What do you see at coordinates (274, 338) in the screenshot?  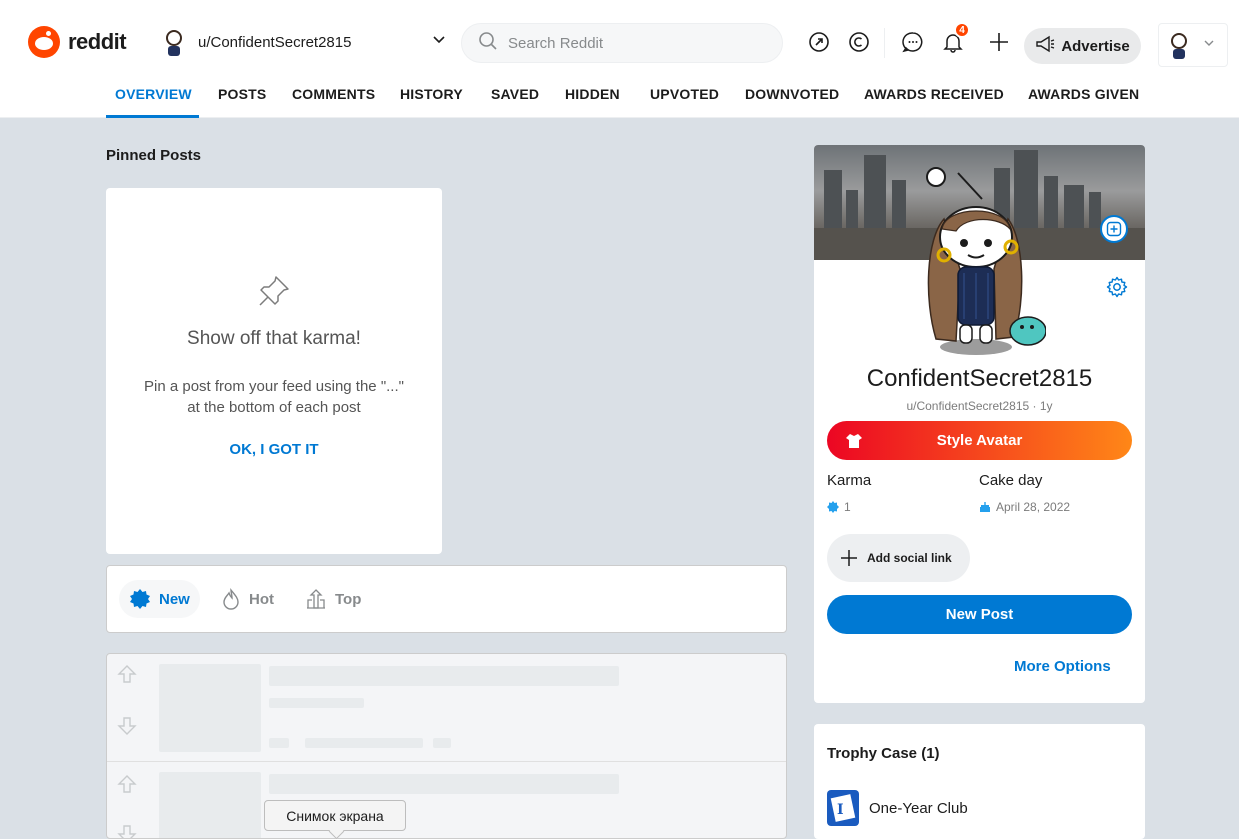 I see `pinned-headline: Show off that karma!` at bounding box center [274, 338].